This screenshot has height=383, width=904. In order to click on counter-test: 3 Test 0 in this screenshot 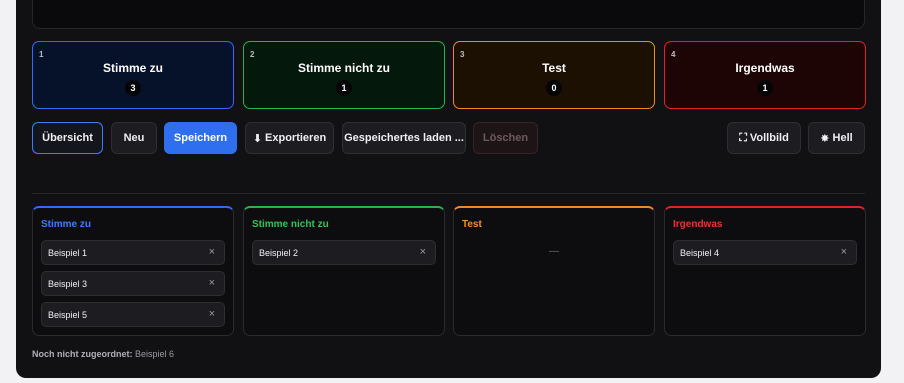, I will do `click(554, 75)`.